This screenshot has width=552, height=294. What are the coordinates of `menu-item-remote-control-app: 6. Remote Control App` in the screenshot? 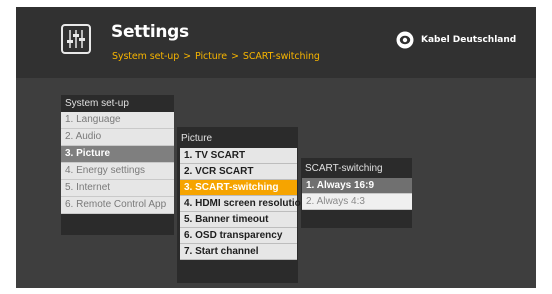 It's located at (117, 205).